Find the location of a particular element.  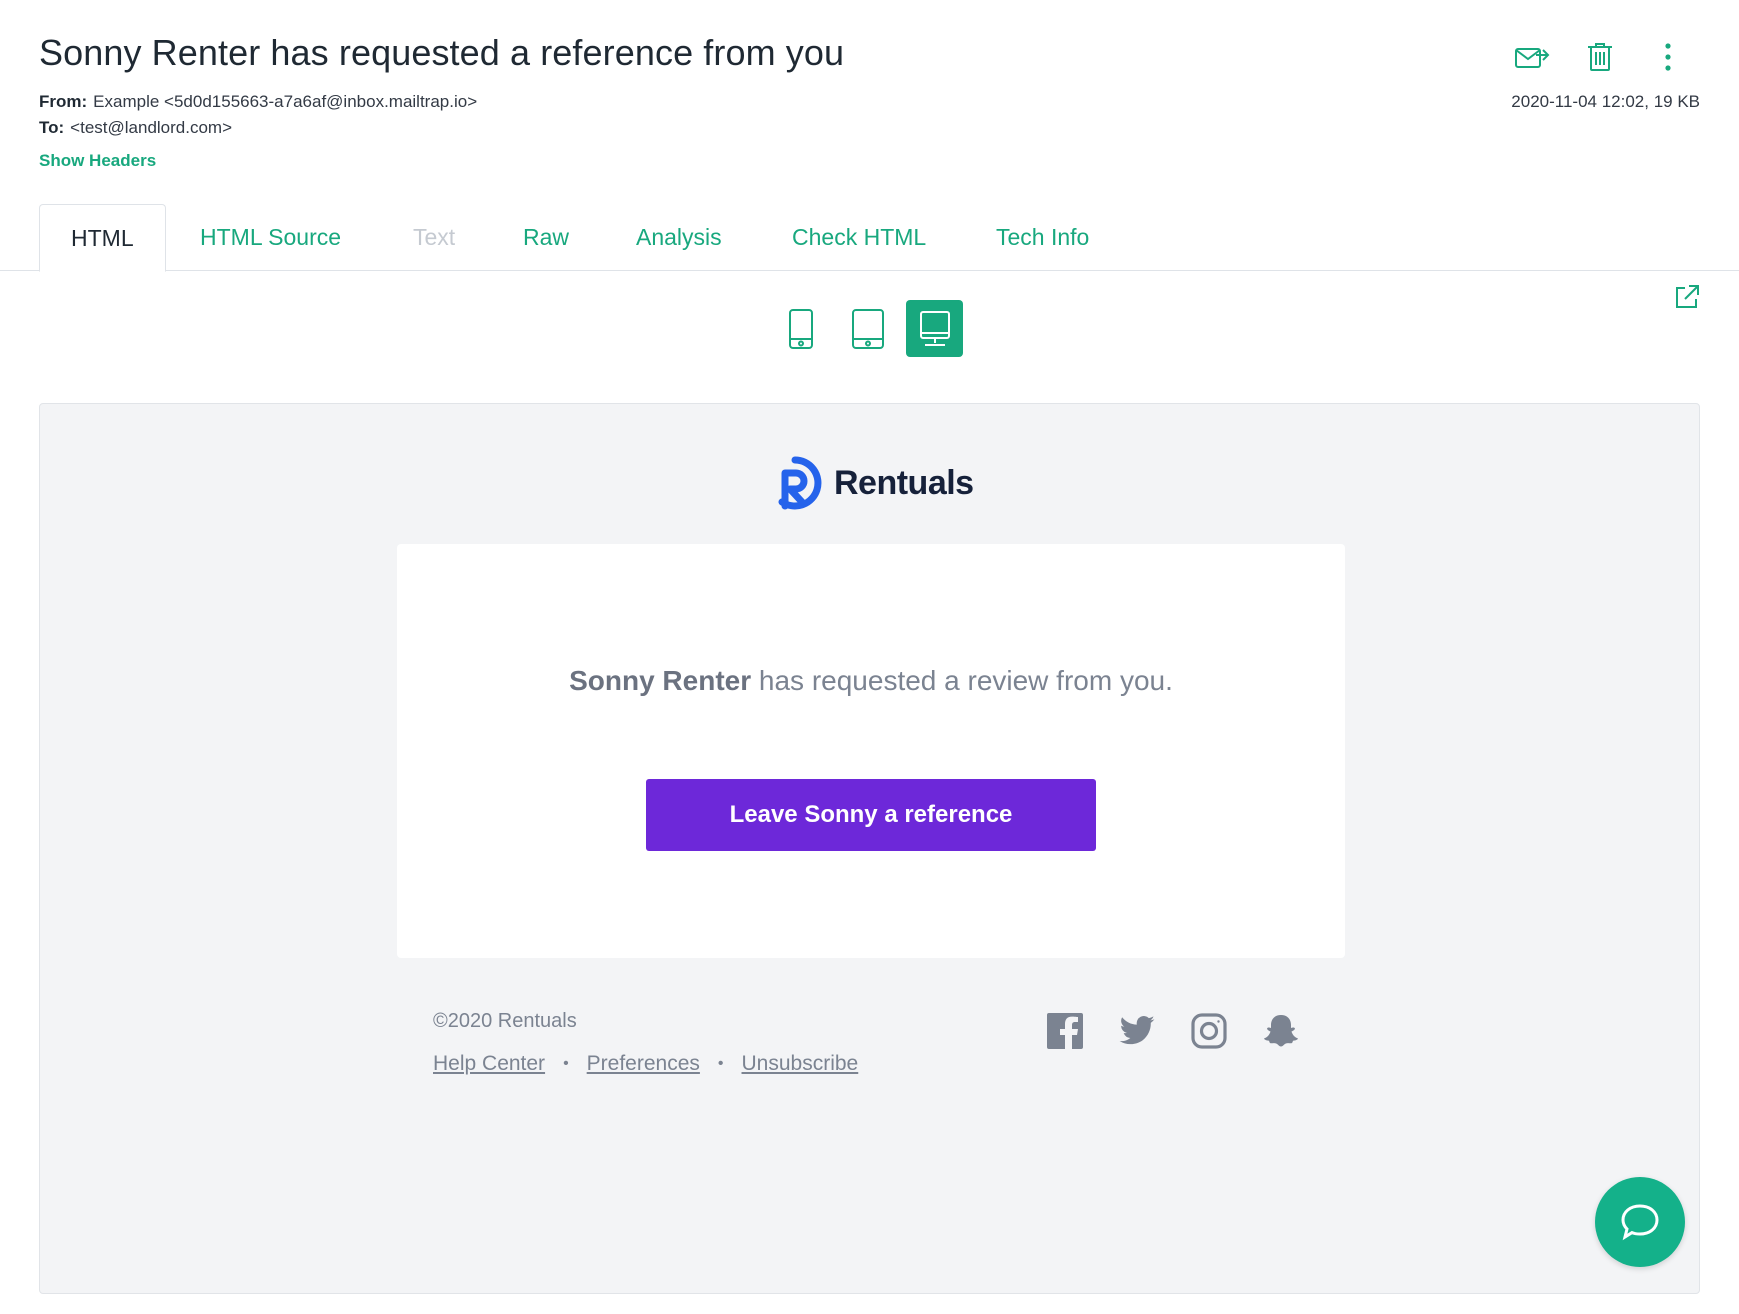

message-datetime-size: 2020-11-04 12:02, 19 KB is located at coordinates (1605, 101).